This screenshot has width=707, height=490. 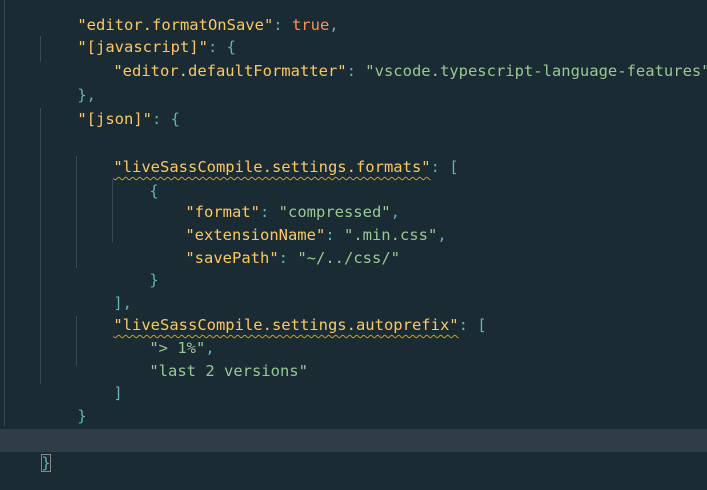 What do you see at coordinates (353, 17) in the screenshot?
I see `code-line: "editor.formatOnSave": true,` at bounding box center [353, 17].